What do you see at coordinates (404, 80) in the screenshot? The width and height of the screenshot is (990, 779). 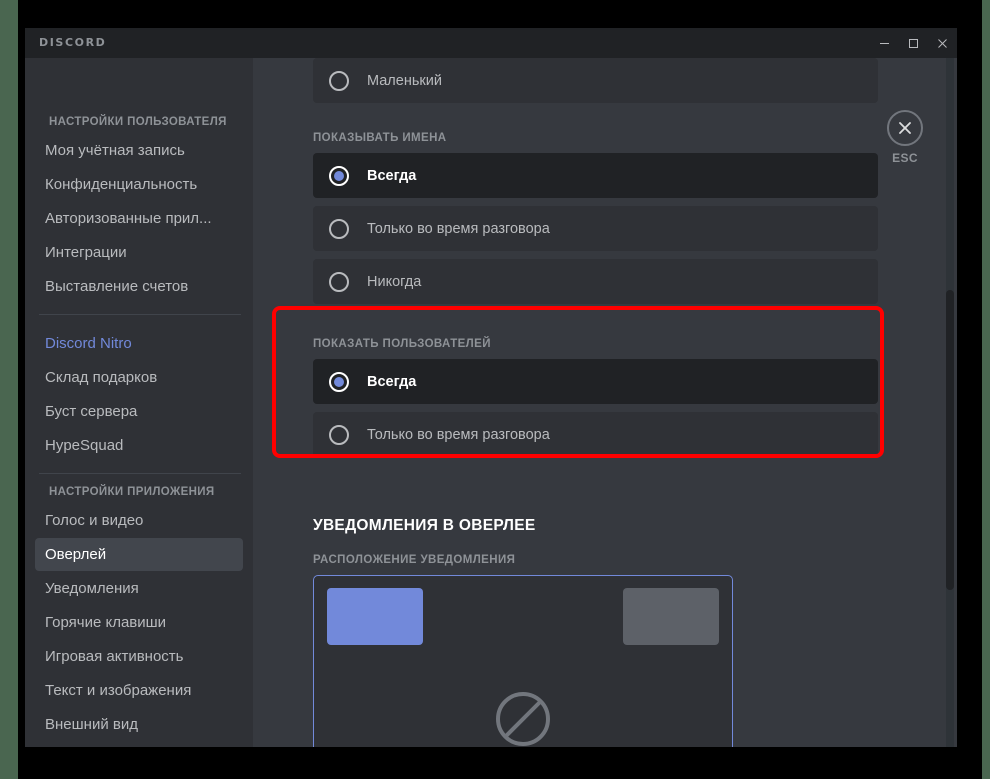 I see `radio-option-label: Маленький` at bounding box center [404, 80].